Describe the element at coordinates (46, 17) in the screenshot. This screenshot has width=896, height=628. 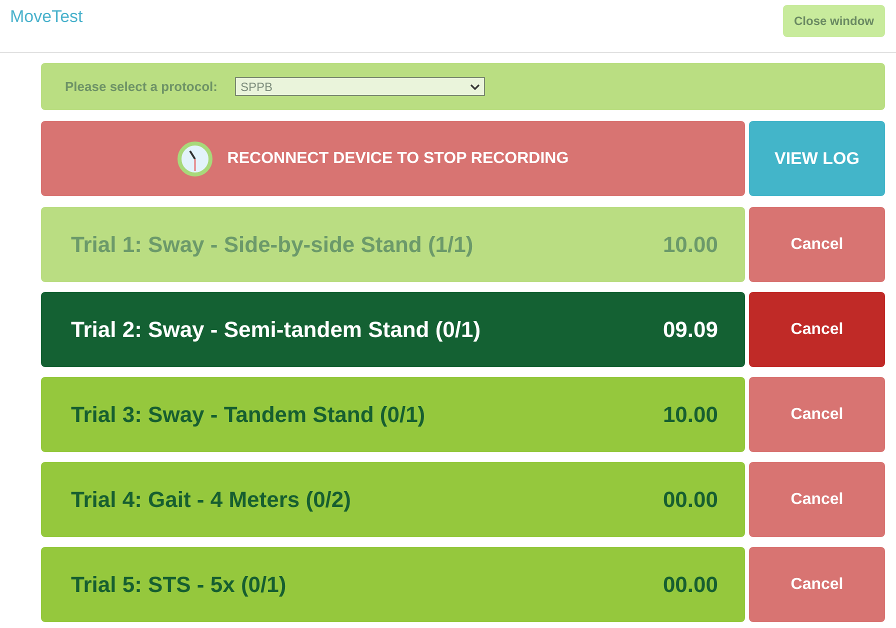
I see `app-title: MoveTest` at that location.